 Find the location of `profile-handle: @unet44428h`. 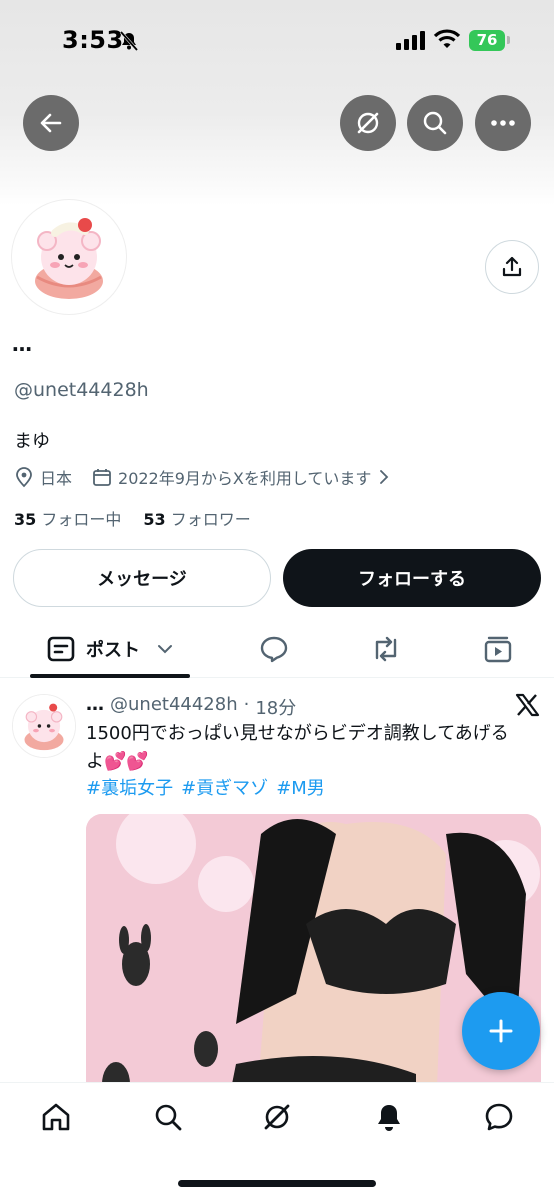

profile-handle: @unet44428h is located at coordinates (81, 390).